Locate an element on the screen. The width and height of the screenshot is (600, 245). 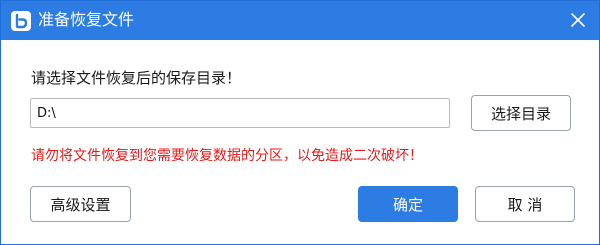
close-button is located at coordinates (578, 20).